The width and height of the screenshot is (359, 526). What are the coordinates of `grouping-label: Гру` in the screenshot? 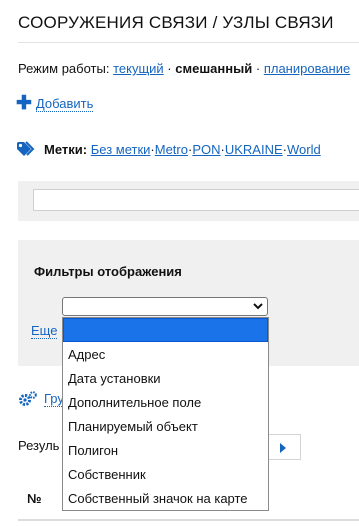 It's located at (54, 399).